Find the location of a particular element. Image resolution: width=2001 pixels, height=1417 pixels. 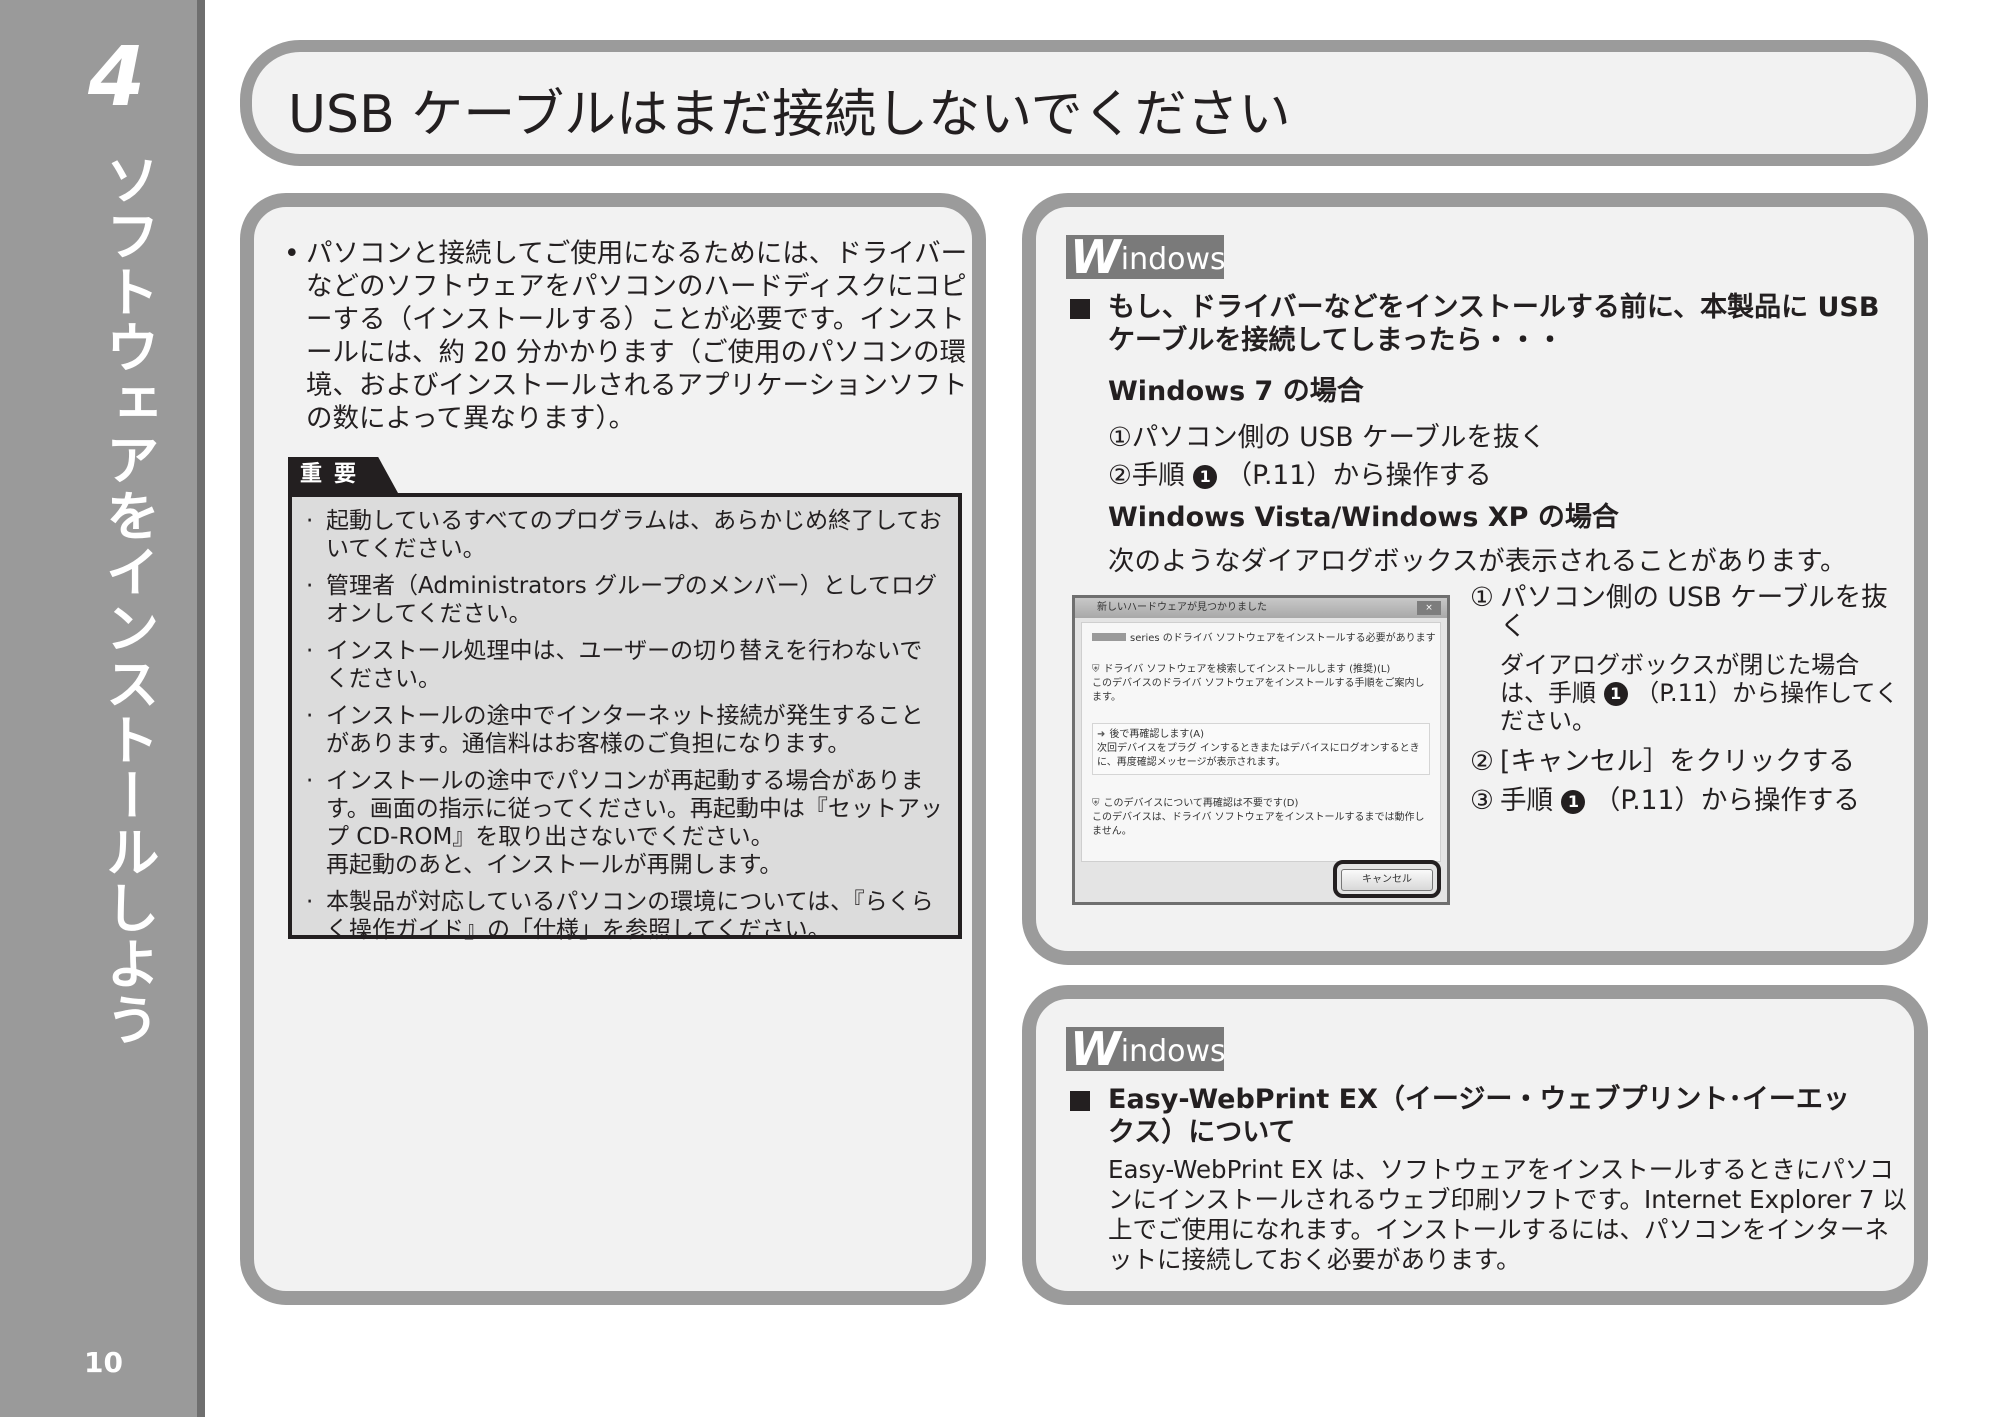

chapter-title: ソフトウェアをインストールしよう is located at coordinates (127, 600).